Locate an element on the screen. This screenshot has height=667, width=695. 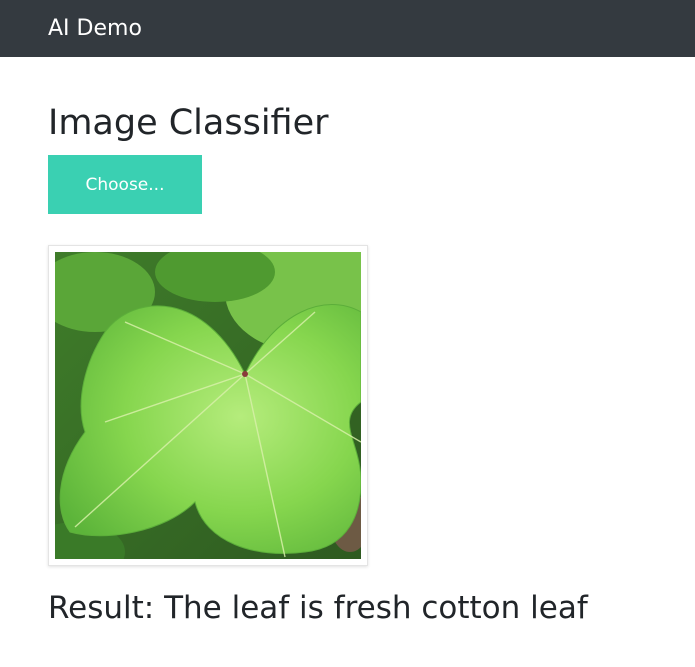
navbar: AI Demo is located at coordinates (347, 28).